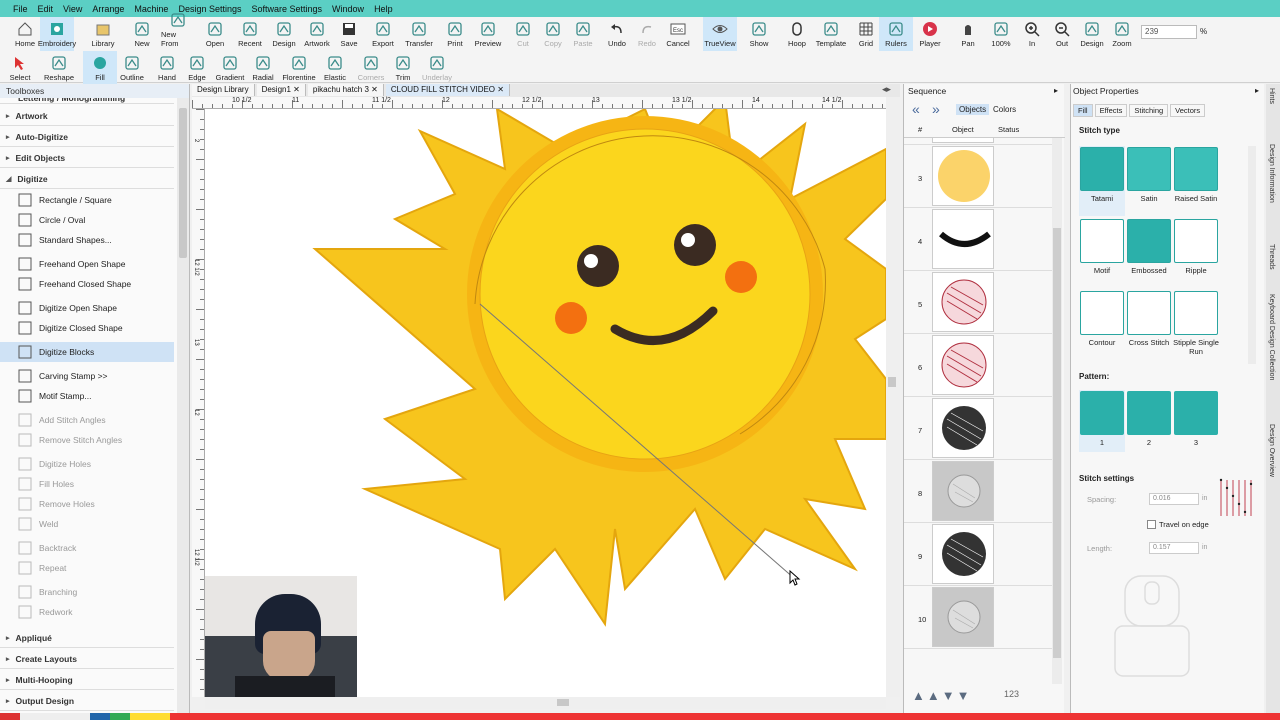 The width and height of the screenshot is (1280, 720). What do you see at coordinates (345, 90) in the screenshot?
I see `doc-tab: pikachu hatch 3 ✕` at bounding box center [345, 90].